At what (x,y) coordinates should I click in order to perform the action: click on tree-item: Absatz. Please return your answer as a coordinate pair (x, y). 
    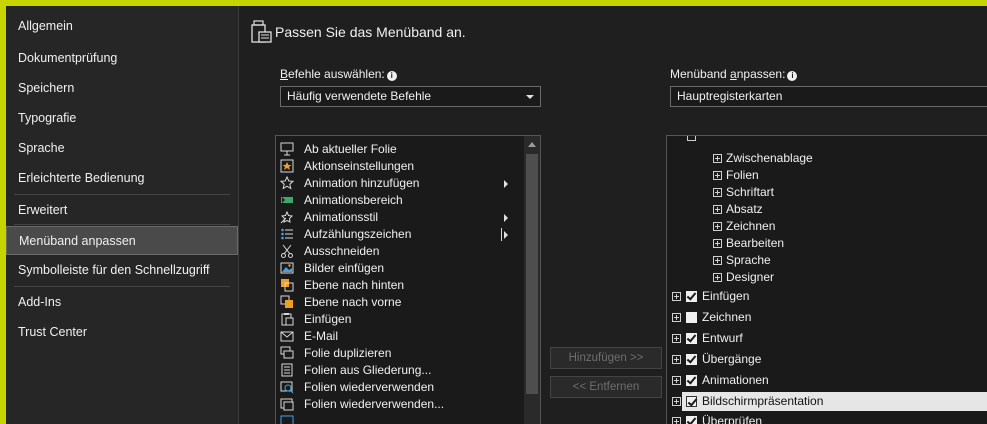
    Looking at the image, I should click on (827, 209).